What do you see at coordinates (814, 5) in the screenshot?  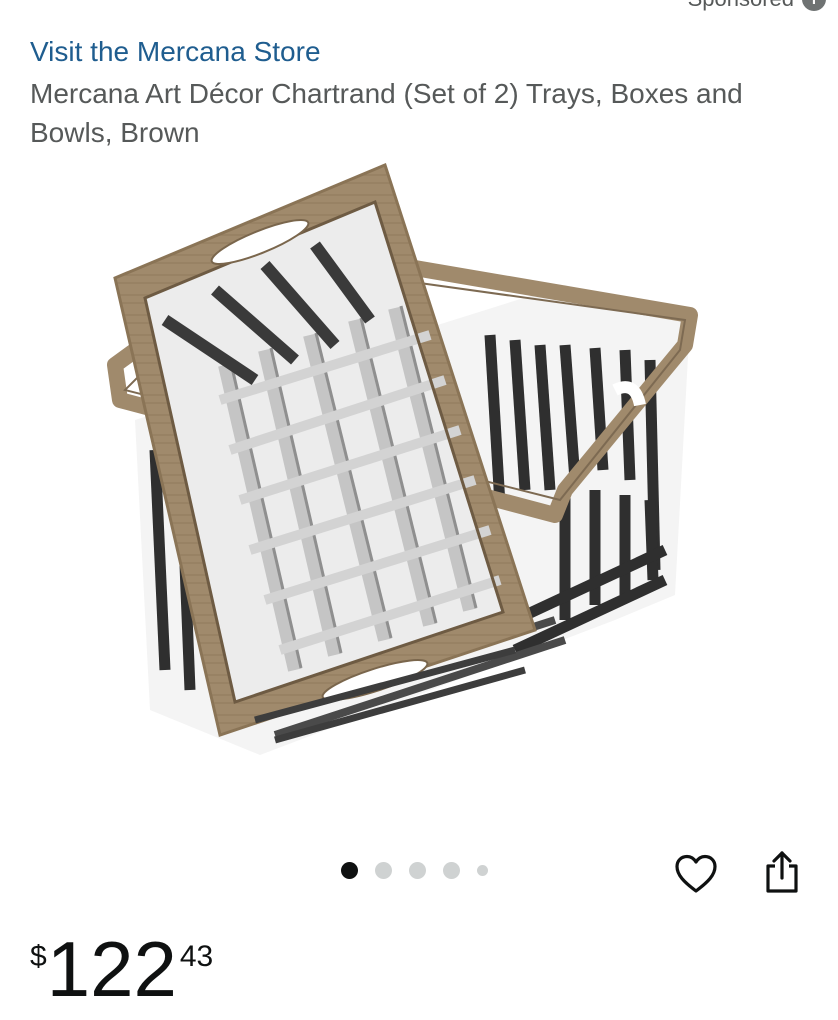 I see `info-icon: i` at bounding box center [814, 5].